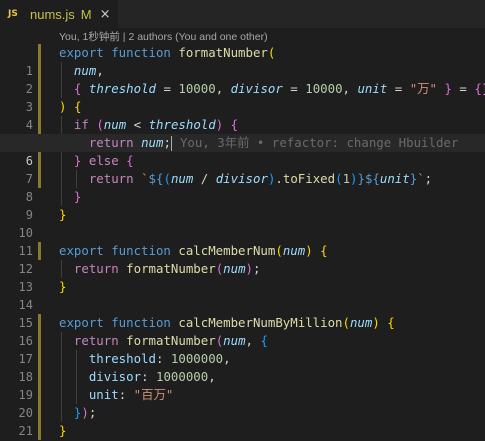  What do you see at coordinates (103, 160) in the screenshot?
I see `keyword: else` at bounding box center [103, 160].